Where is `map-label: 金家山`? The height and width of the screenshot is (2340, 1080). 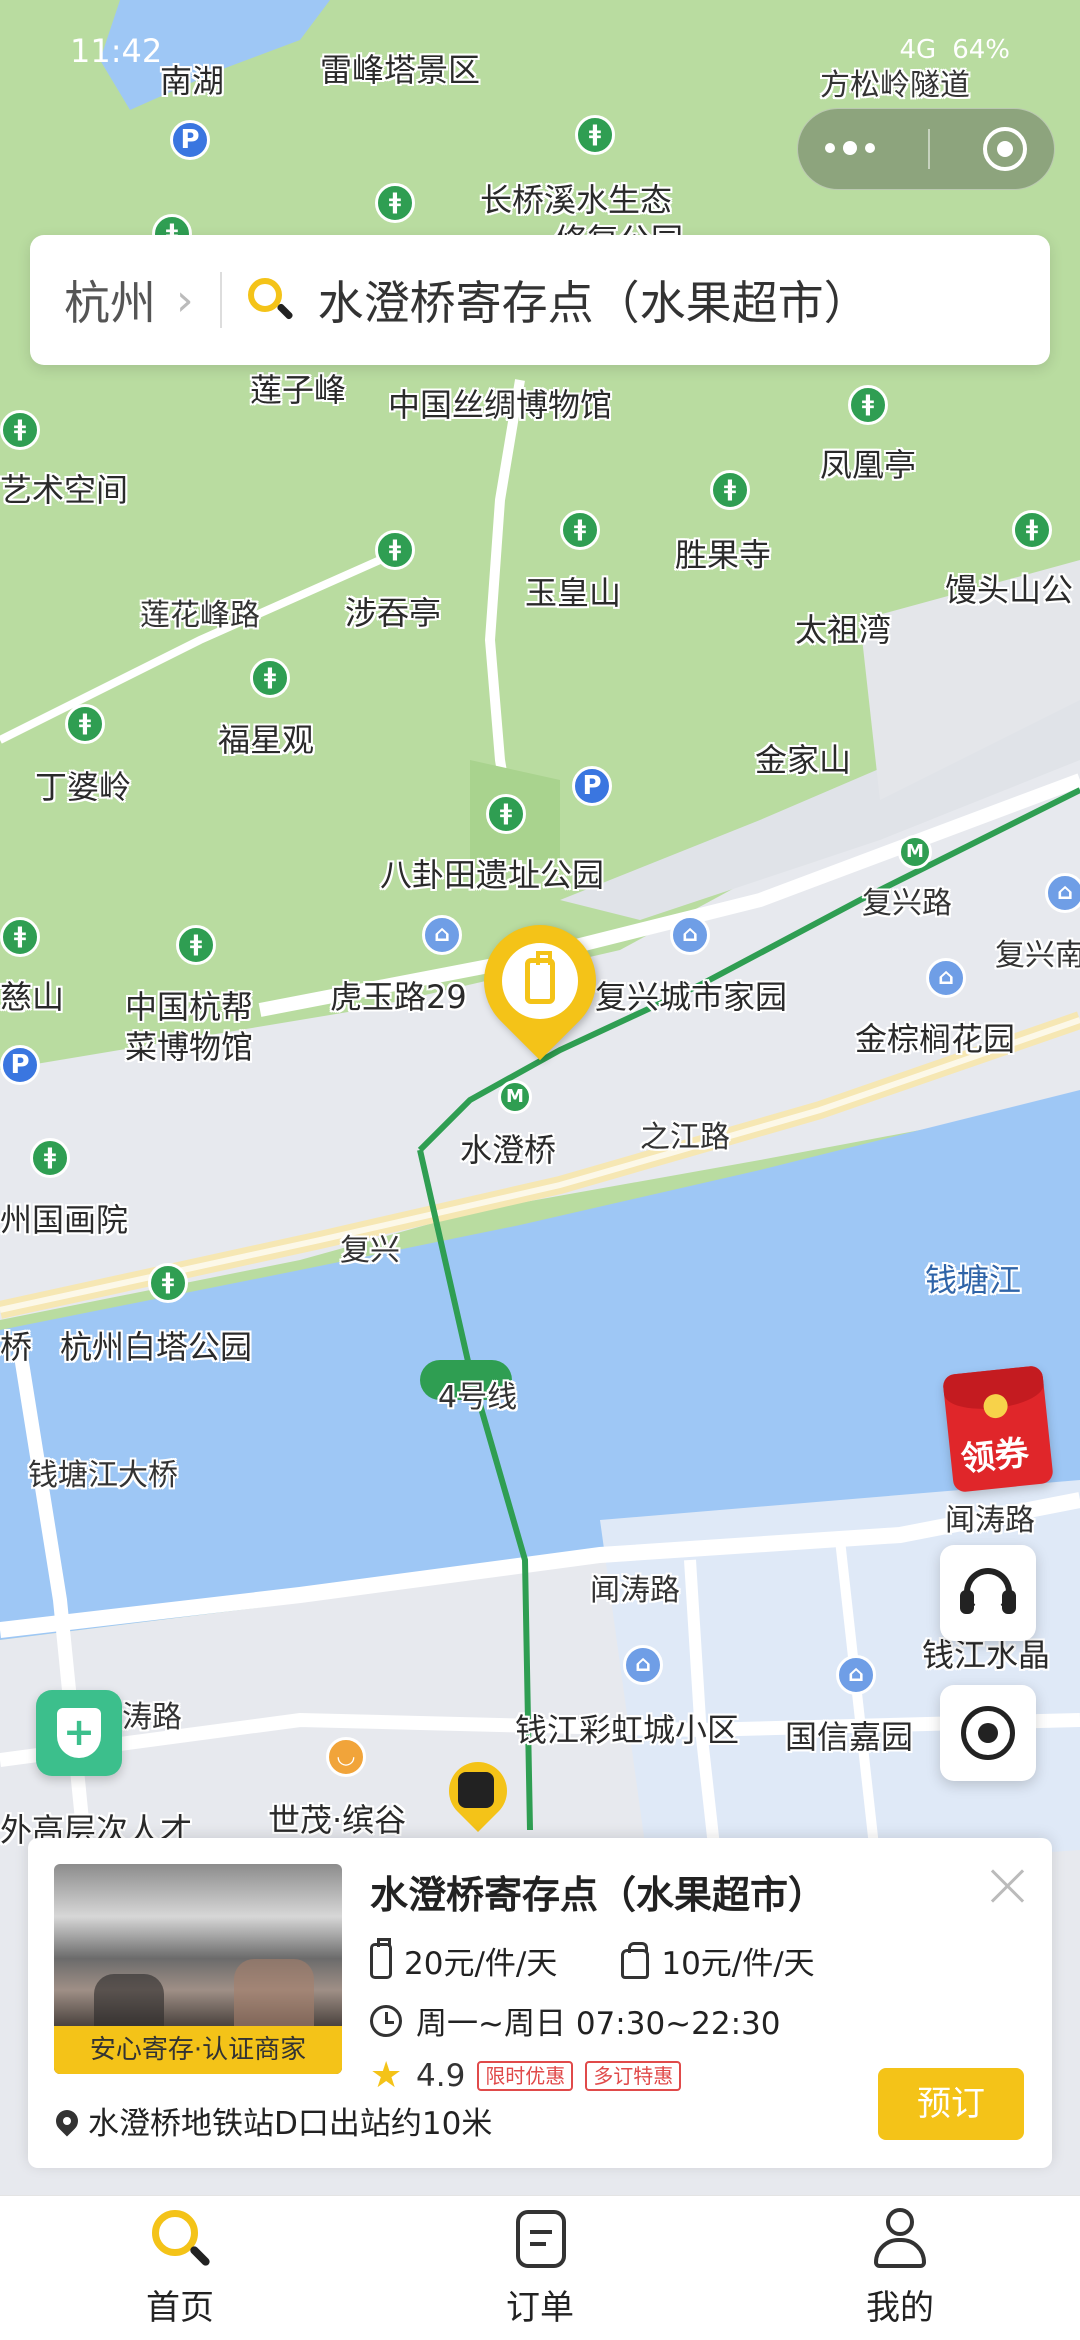 map-label: 金家山 is located at coordinates (803, 760).